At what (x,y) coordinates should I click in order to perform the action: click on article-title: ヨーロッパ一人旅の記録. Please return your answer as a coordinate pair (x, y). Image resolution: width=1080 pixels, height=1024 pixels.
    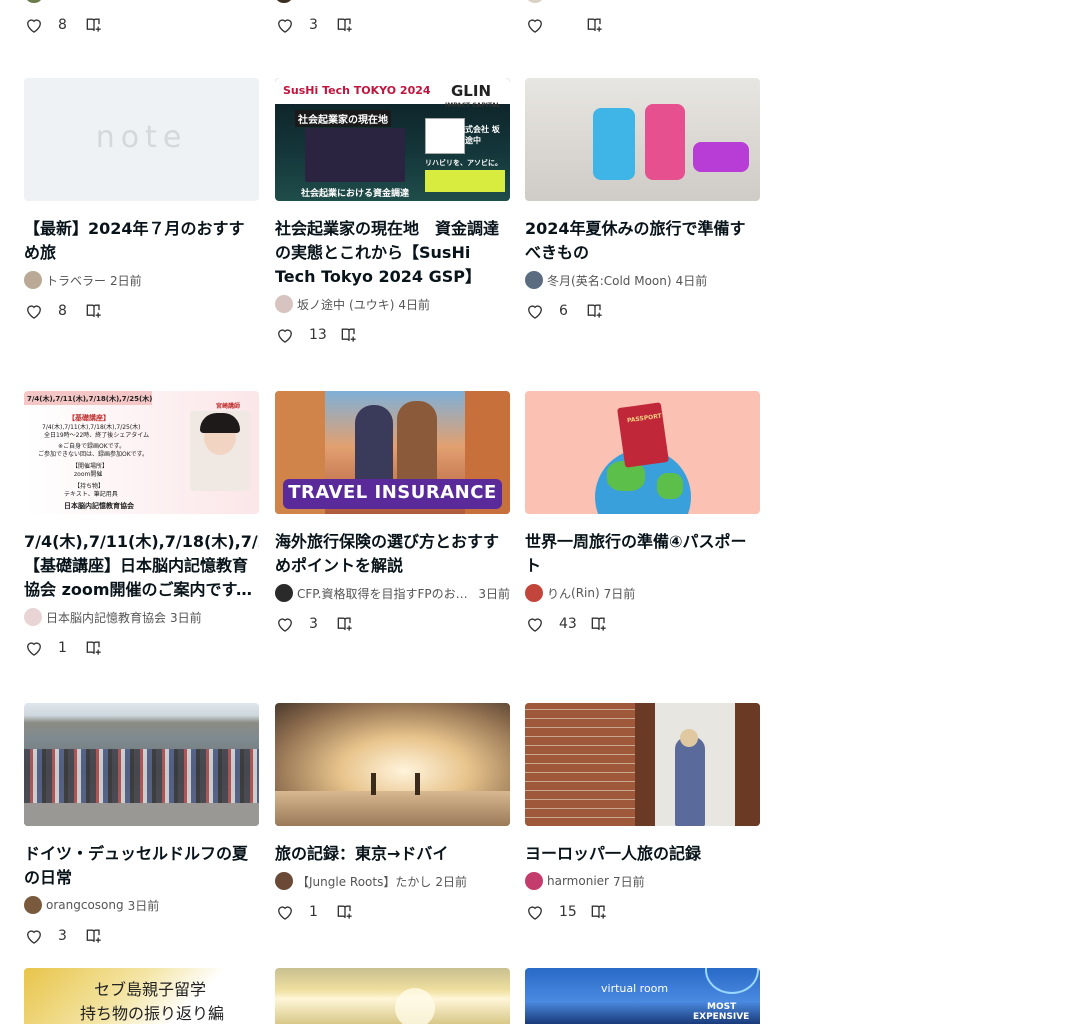
    Looking at the image, I should click on (642, 854).